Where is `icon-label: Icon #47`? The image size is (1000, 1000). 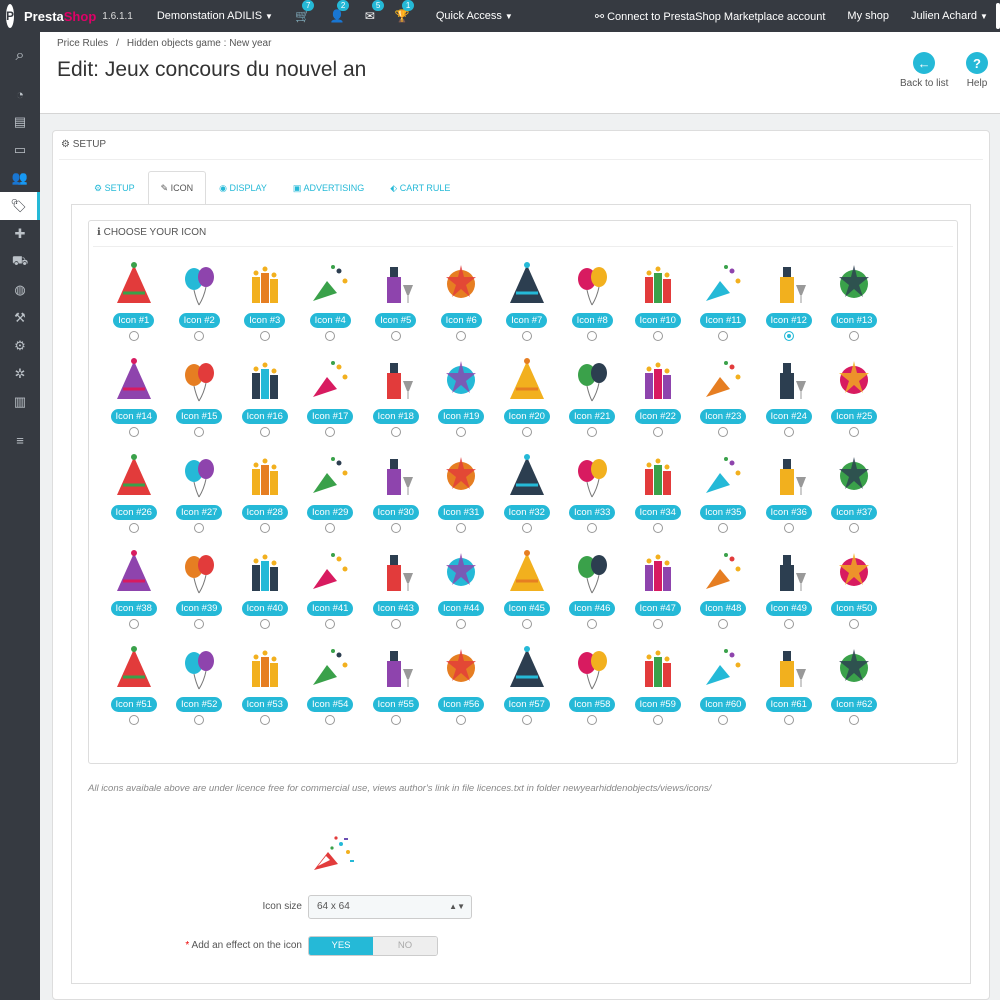 icon-label: Icon #47 is located at coordinates (657, 608).